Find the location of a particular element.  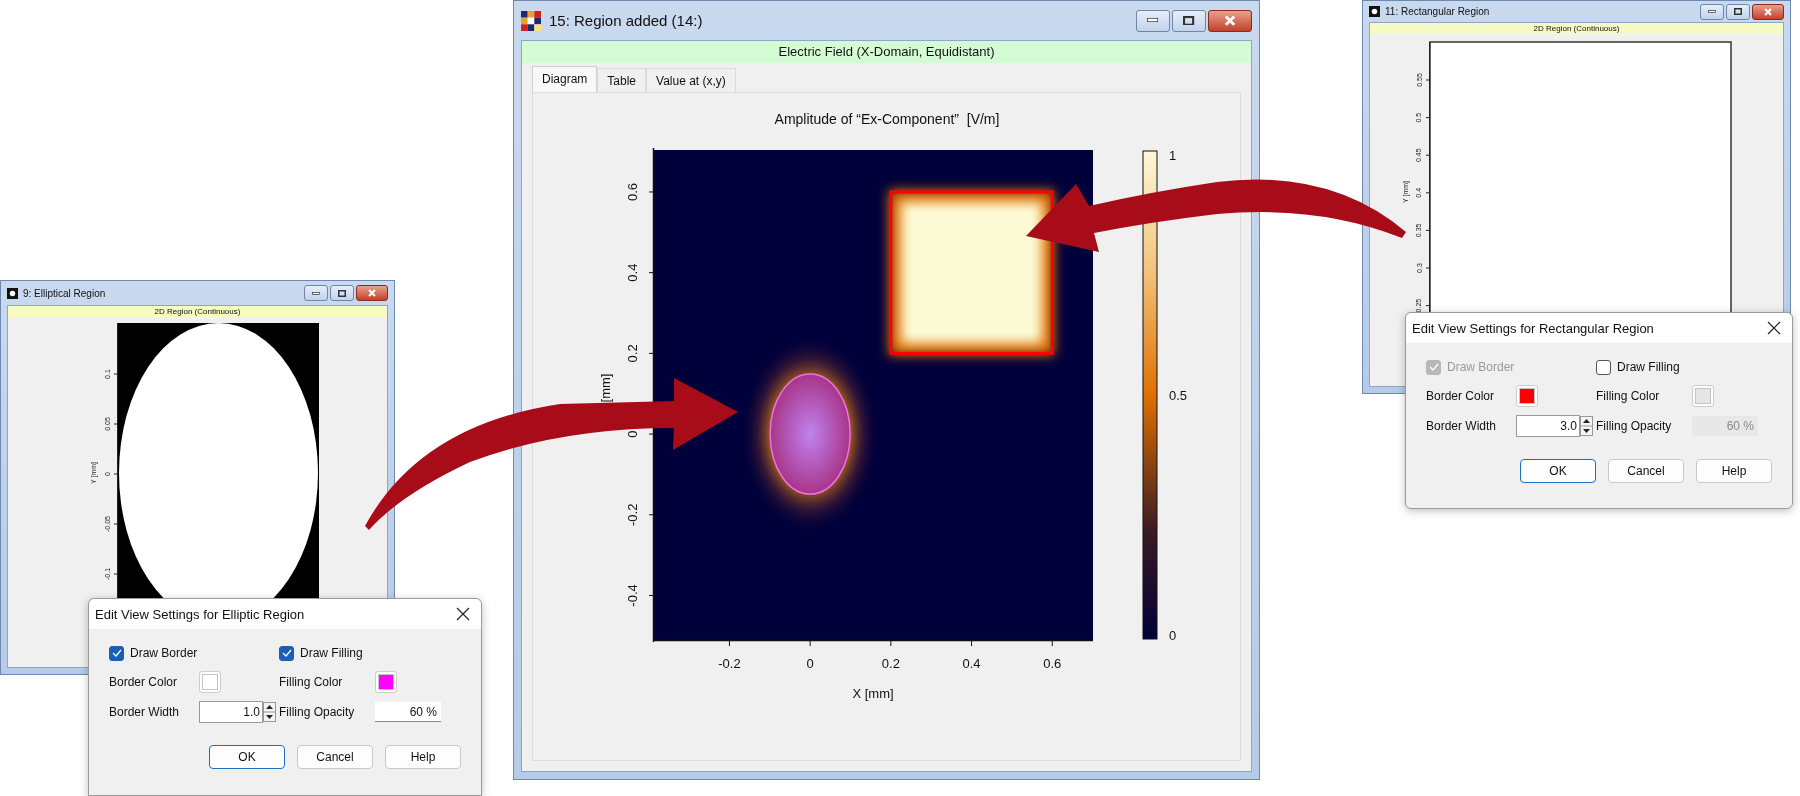

plot-subtitle: Electric Field (X-Domain, Equidistant) is located at coordinates (886, 52).